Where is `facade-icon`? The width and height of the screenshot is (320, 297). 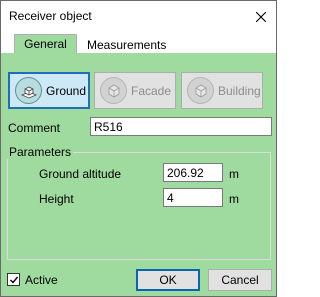 facade-icon is located at coordinates (113, 90).